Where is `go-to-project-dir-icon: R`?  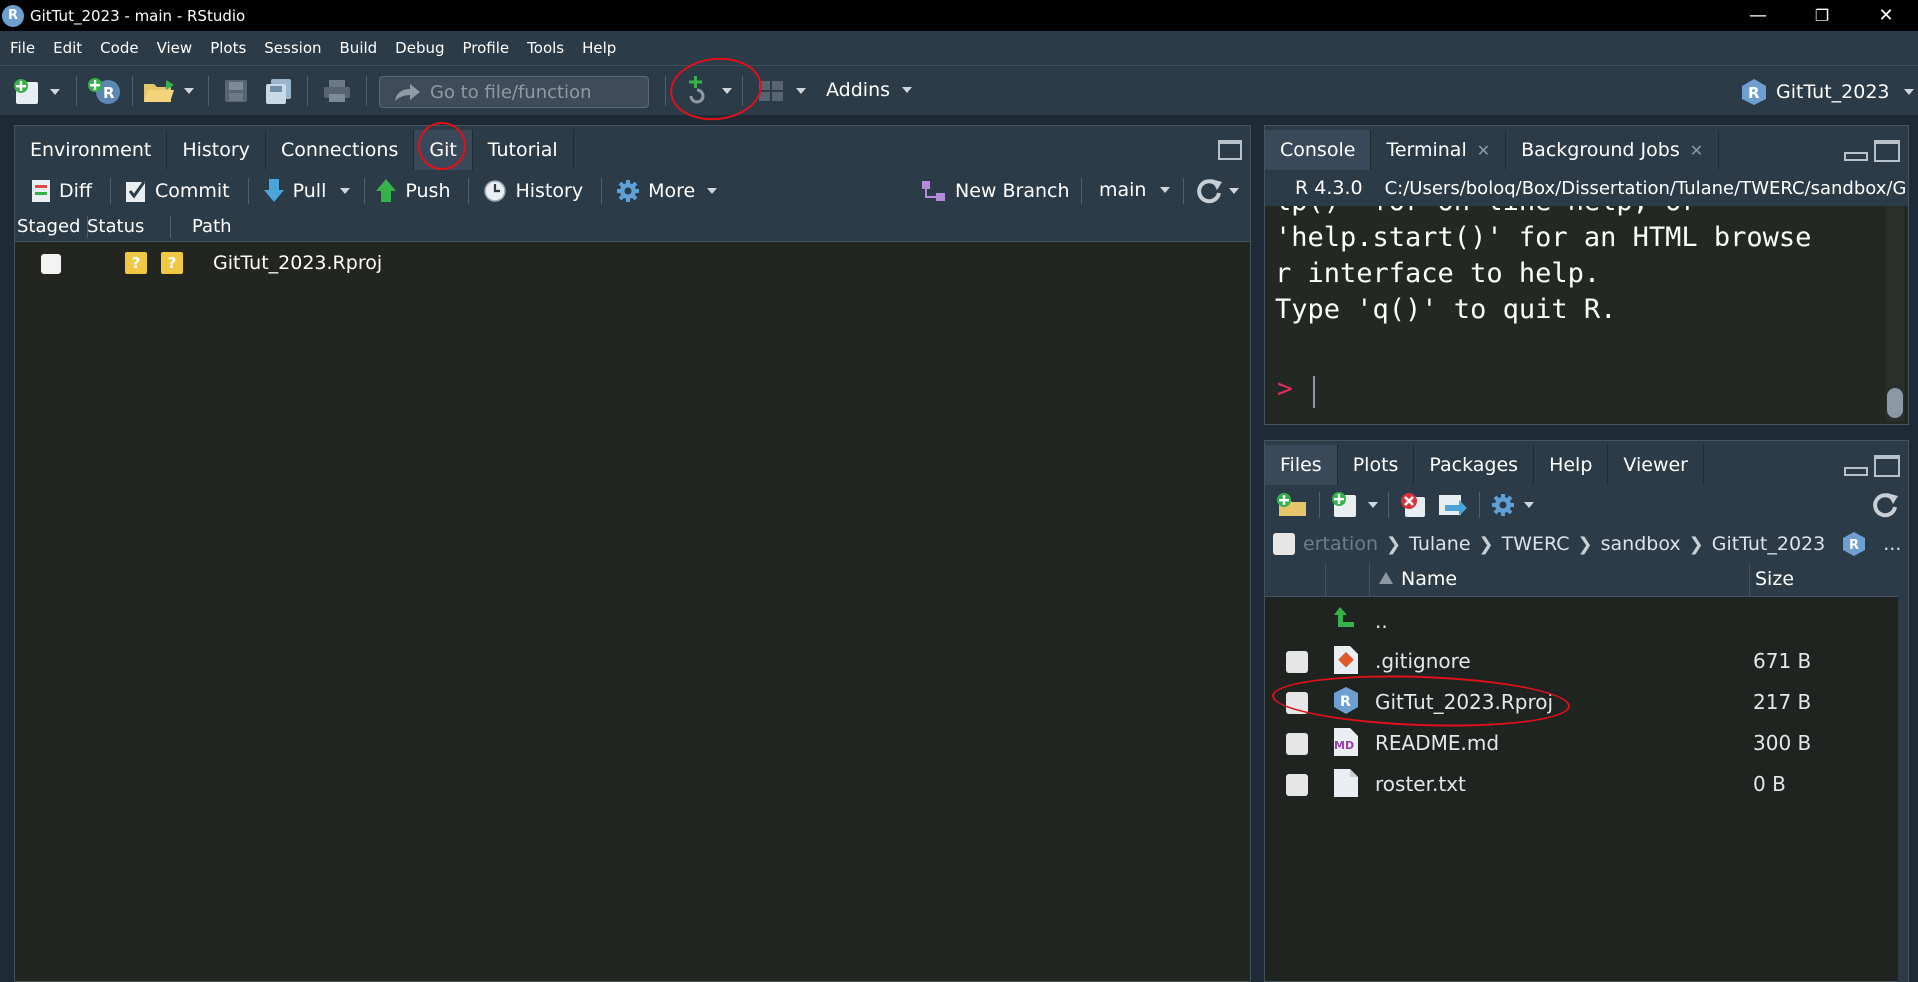
go-to-project-dir-icon: R is located at coordinates (1854, 544).